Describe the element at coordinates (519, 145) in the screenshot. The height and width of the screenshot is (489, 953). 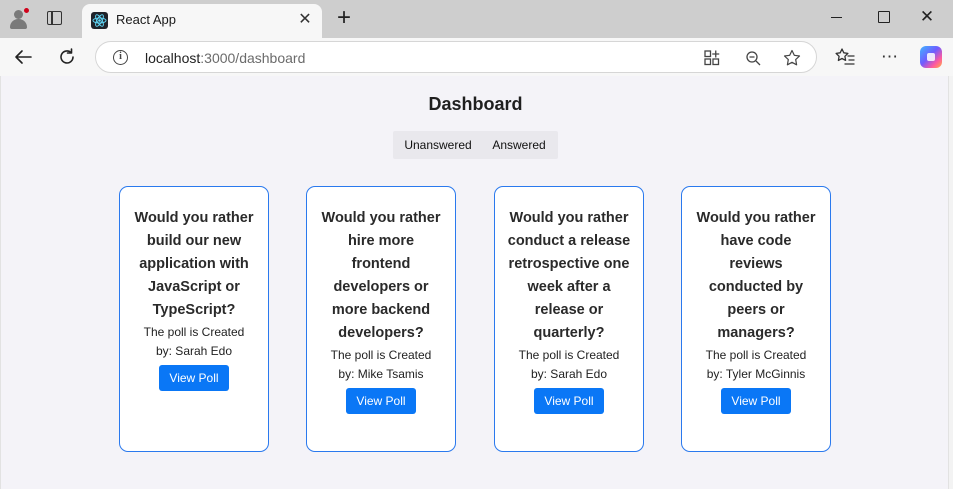
I see `answered-tab-button: Answered` at that location.